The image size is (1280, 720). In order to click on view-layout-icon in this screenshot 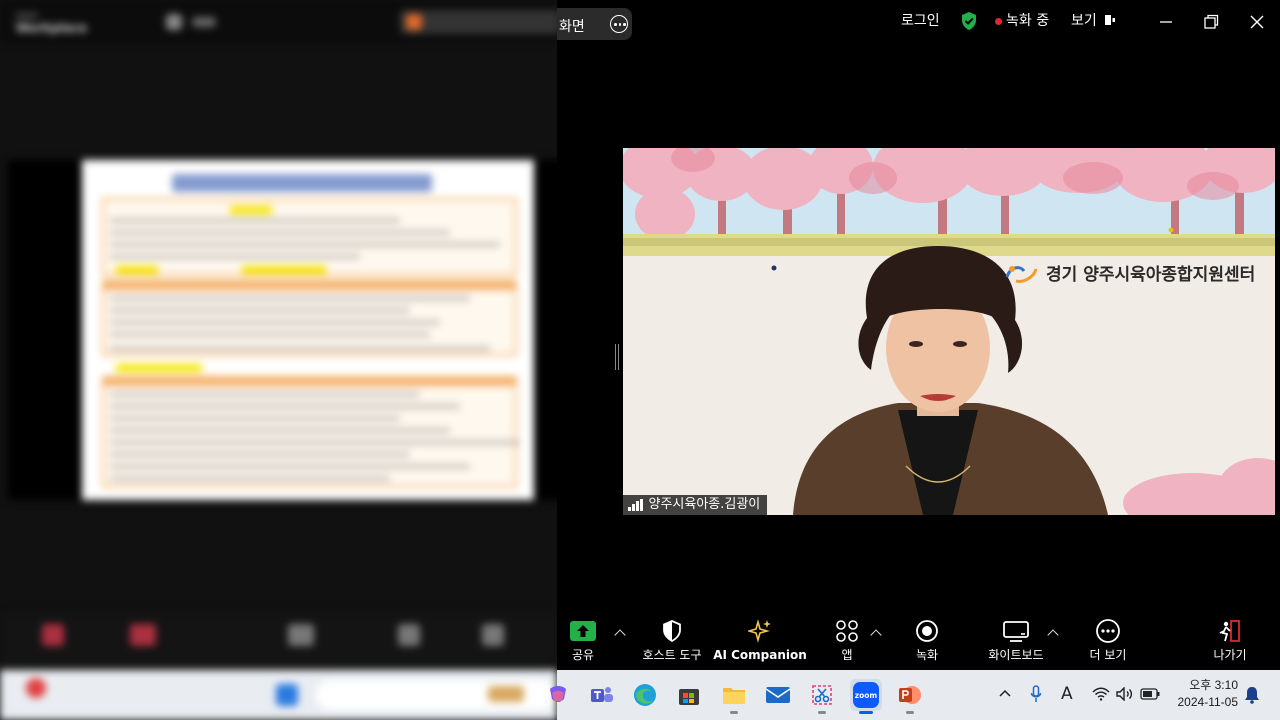, I will do `click(1110, 20)`.